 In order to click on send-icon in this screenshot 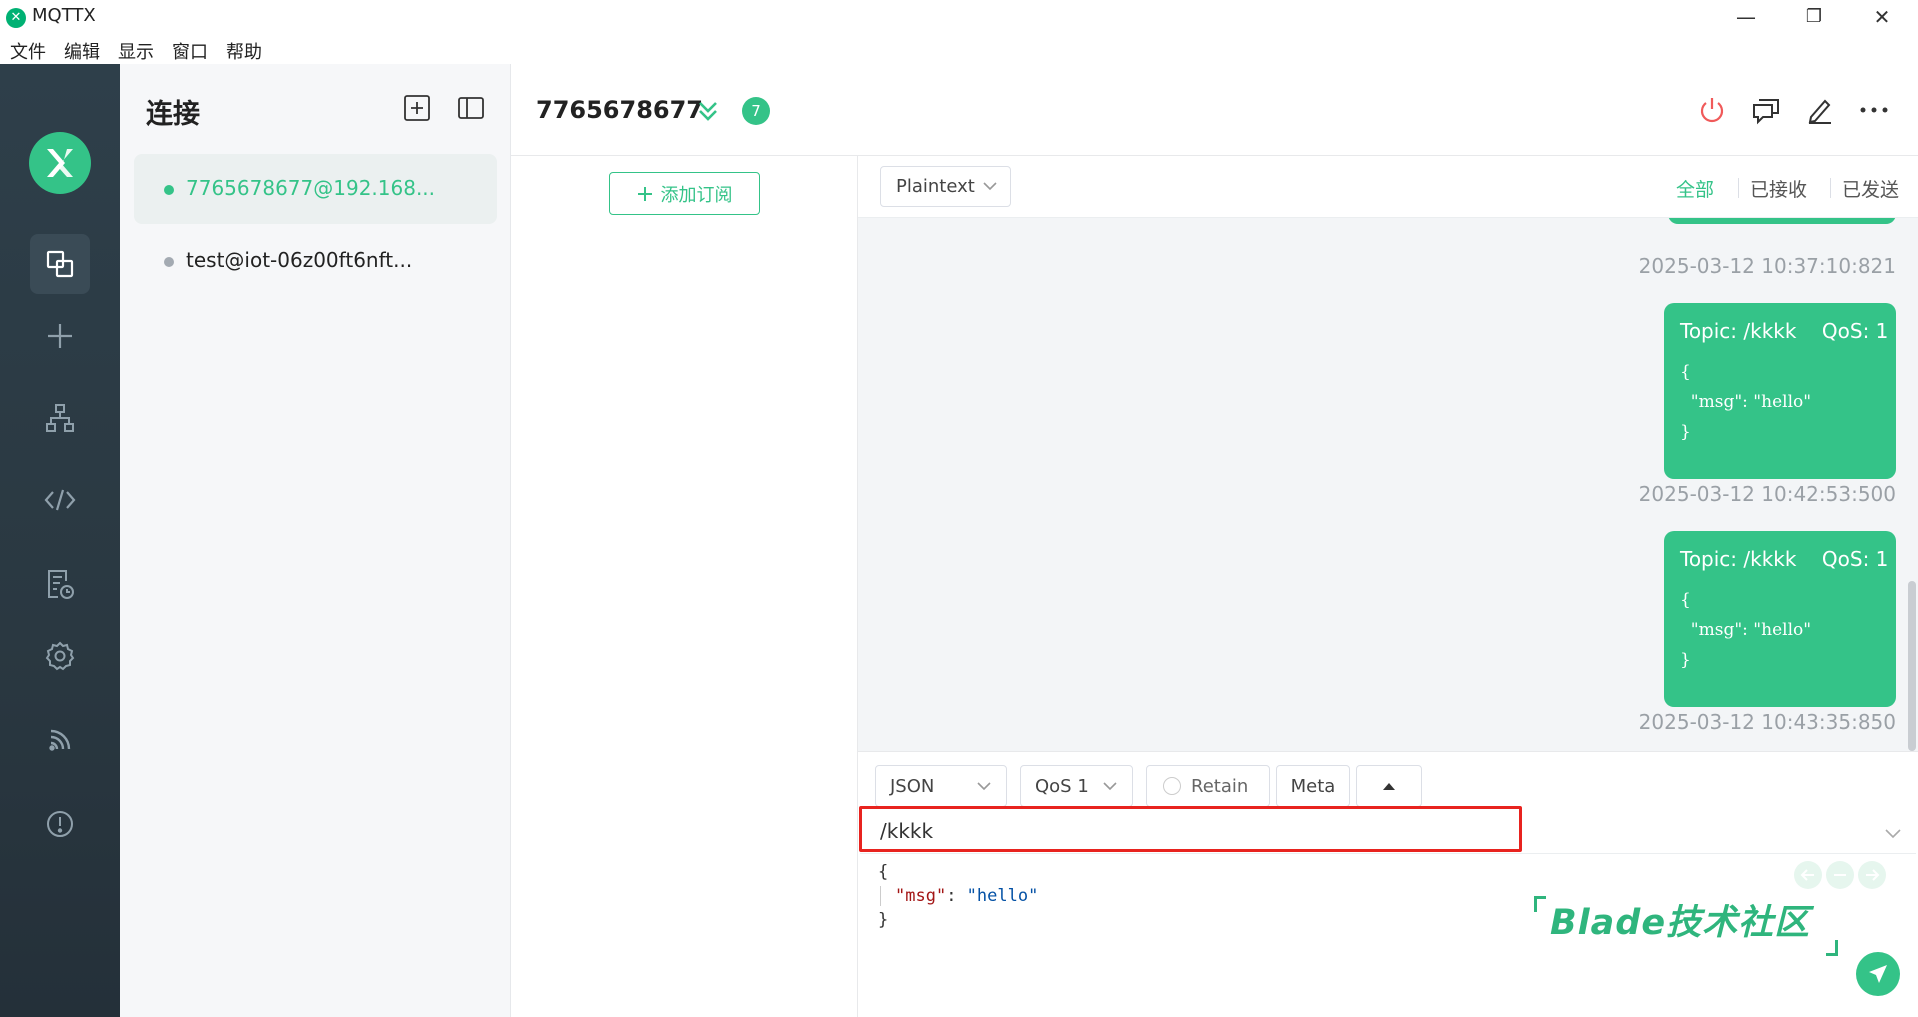, I will do `click(1878, 974)`.